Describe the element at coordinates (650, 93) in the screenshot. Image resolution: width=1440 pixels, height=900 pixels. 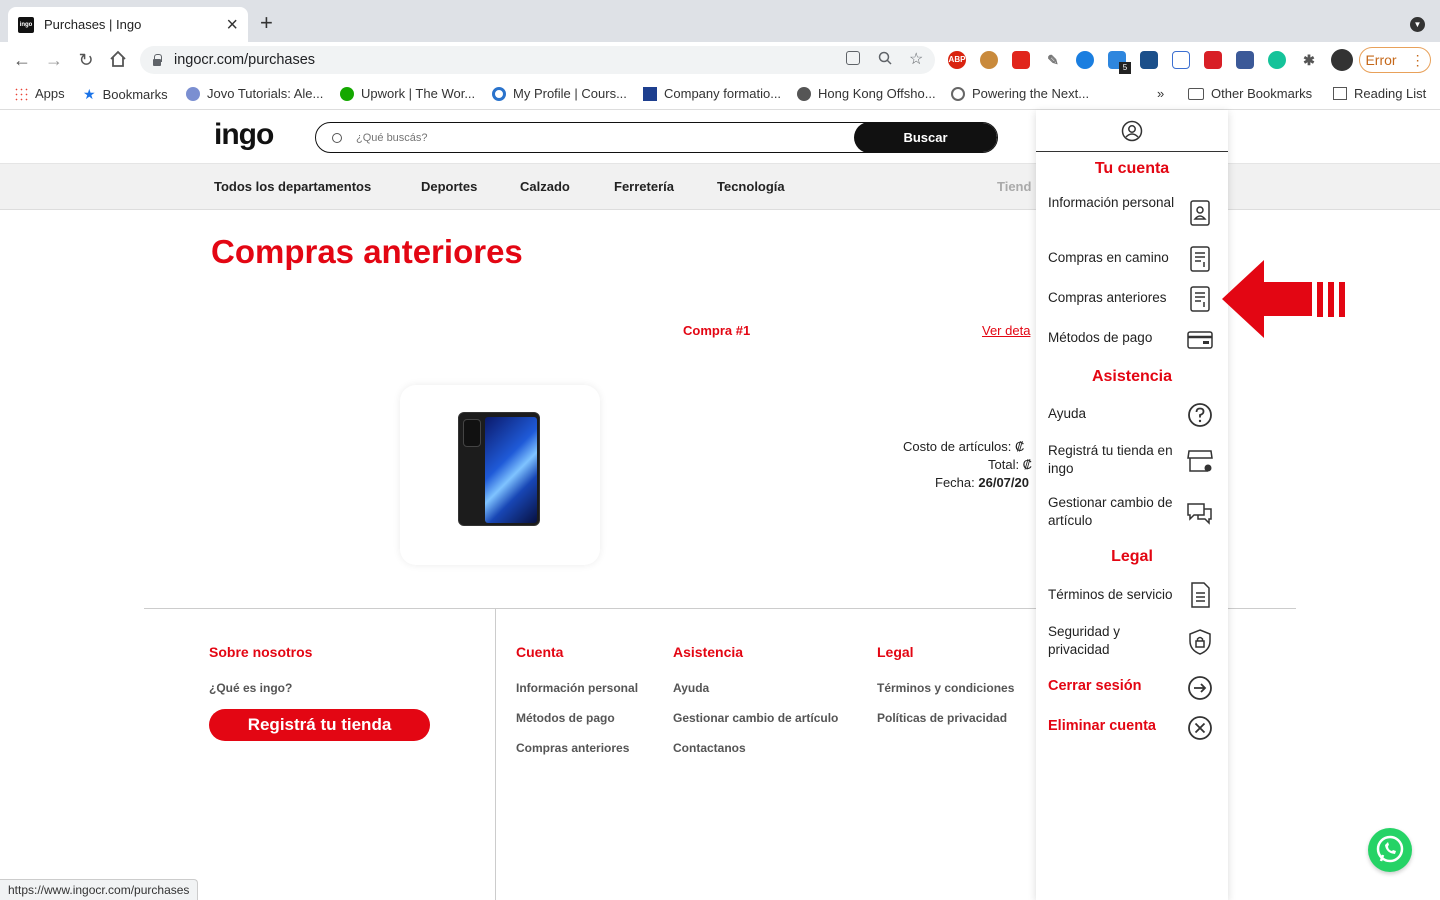
I see `company-icon` at that location.